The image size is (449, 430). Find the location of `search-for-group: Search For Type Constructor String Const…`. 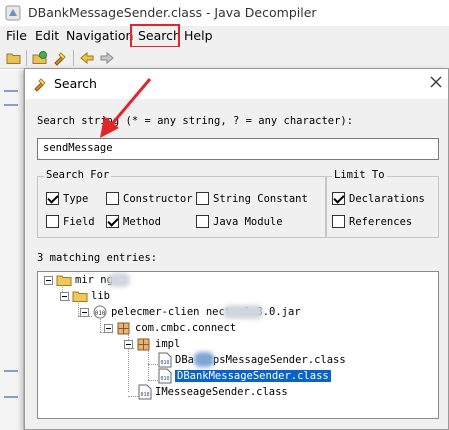

search-for-group: Search For Type Constructor String Const… is located at coordinates (182, 203).